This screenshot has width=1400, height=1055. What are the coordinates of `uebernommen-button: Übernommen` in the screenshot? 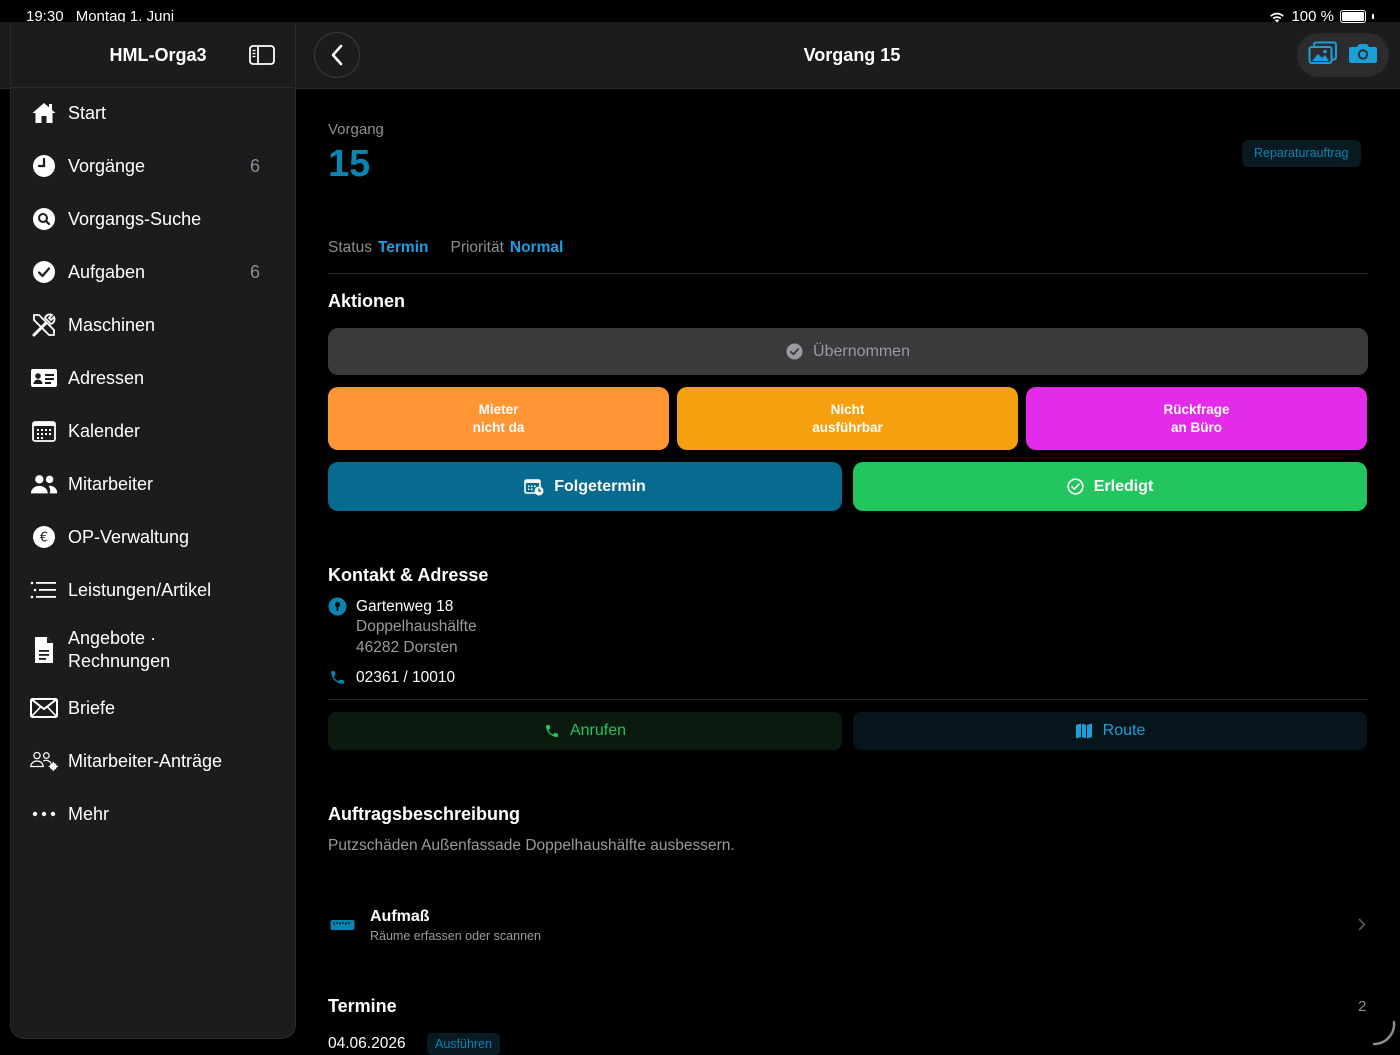 It's located at (848, 351).